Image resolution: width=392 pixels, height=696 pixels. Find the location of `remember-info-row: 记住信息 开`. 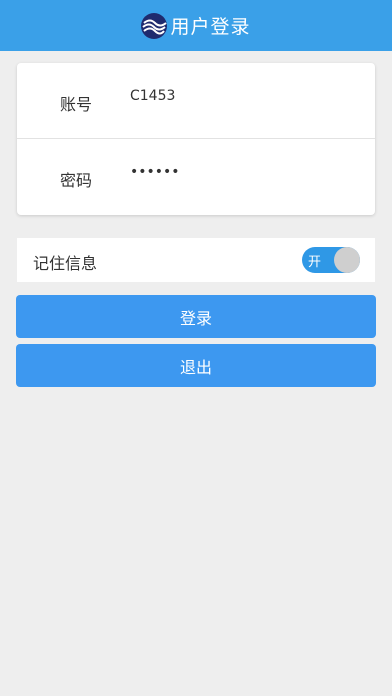

remember-info-row: 记住信息 开 is located at coordinates (196, 260).